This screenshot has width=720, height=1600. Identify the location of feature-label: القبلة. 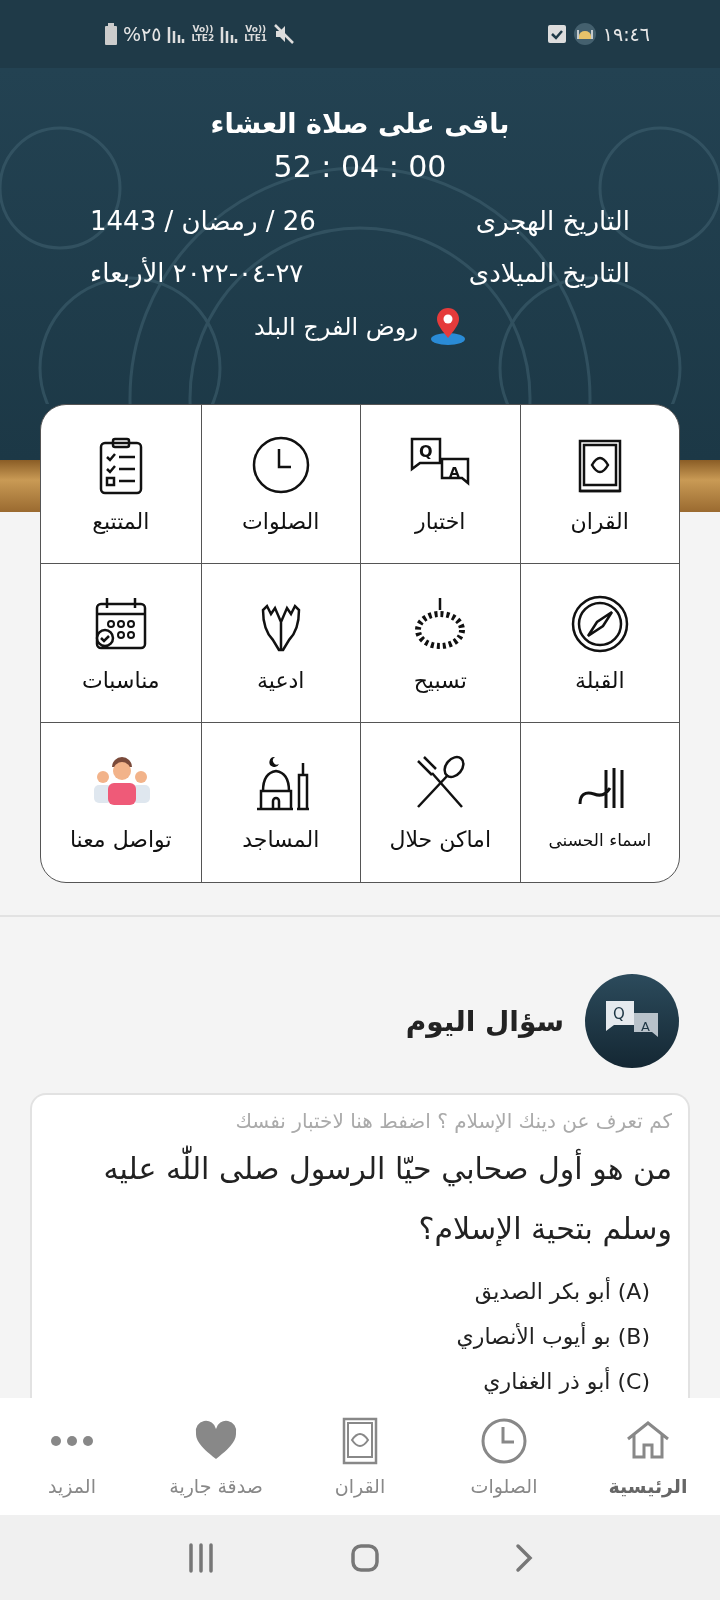
(599, 680).